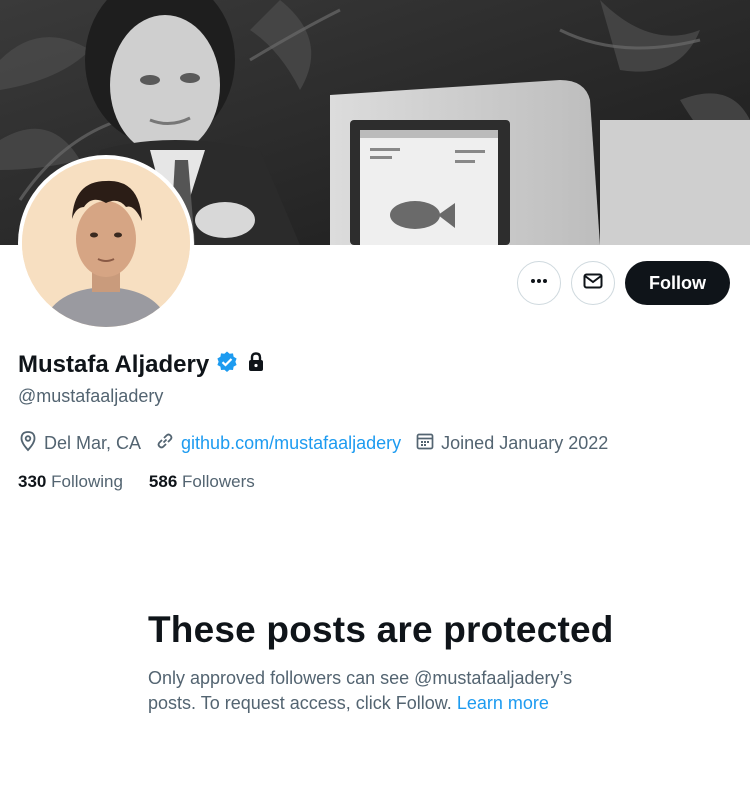 The image size is (750, 795). Describe the element at coordinates (28, 443) in the screenshot. I see `location-pin-icon` at that location.